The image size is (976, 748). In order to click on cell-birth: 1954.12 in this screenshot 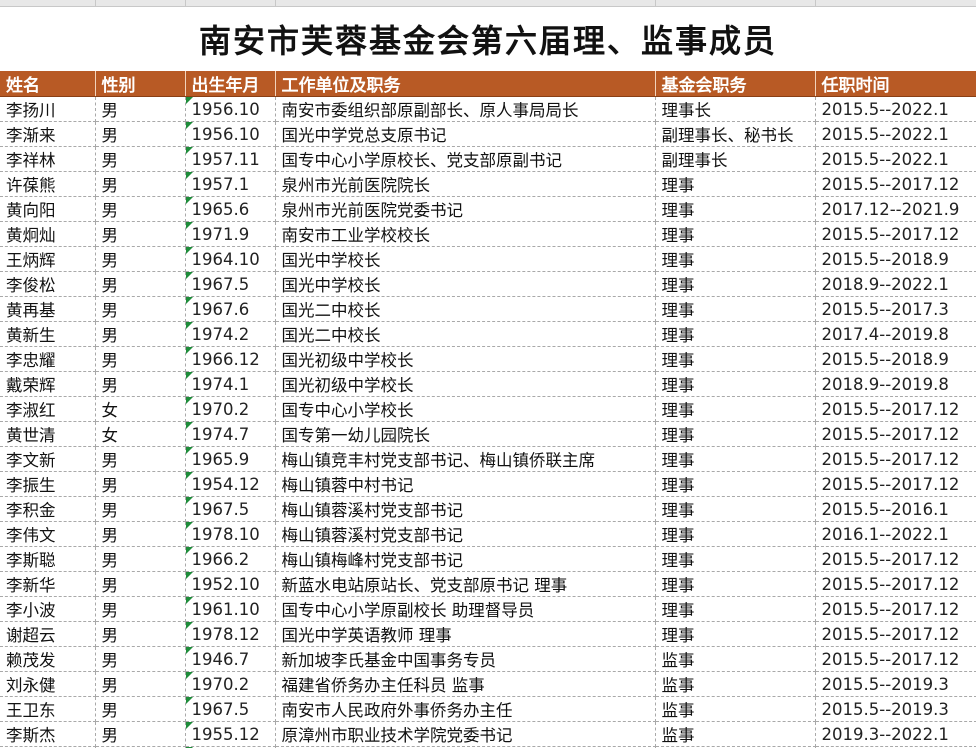, I will do `click(230, 484)`.